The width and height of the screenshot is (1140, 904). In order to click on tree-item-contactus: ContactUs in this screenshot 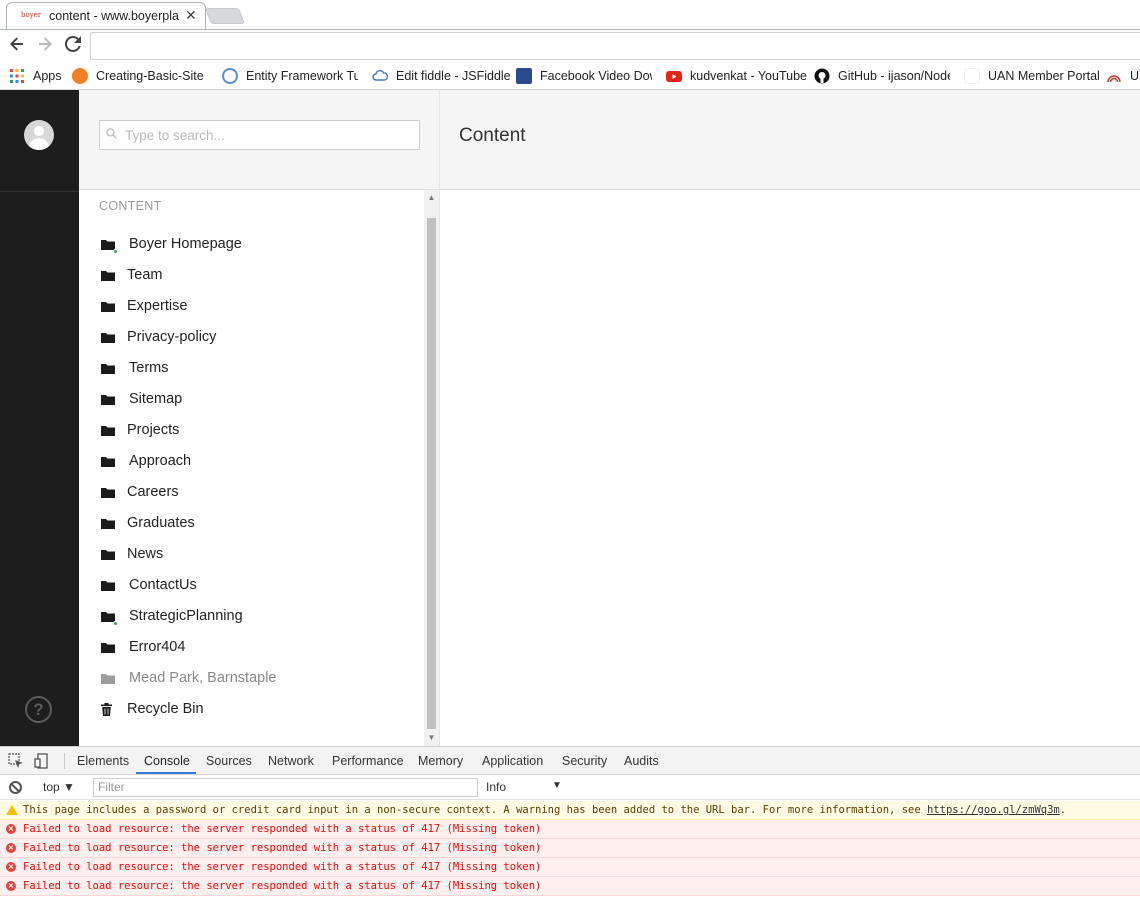, I will do `click(249, 587)`.